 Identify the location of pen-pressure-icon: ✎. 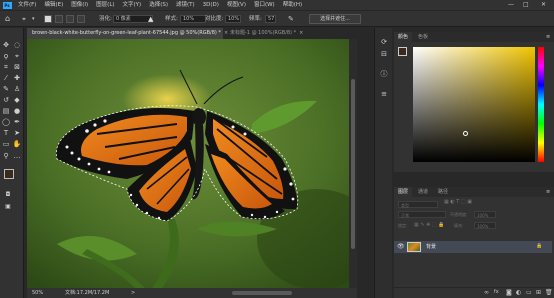
(291, 19).